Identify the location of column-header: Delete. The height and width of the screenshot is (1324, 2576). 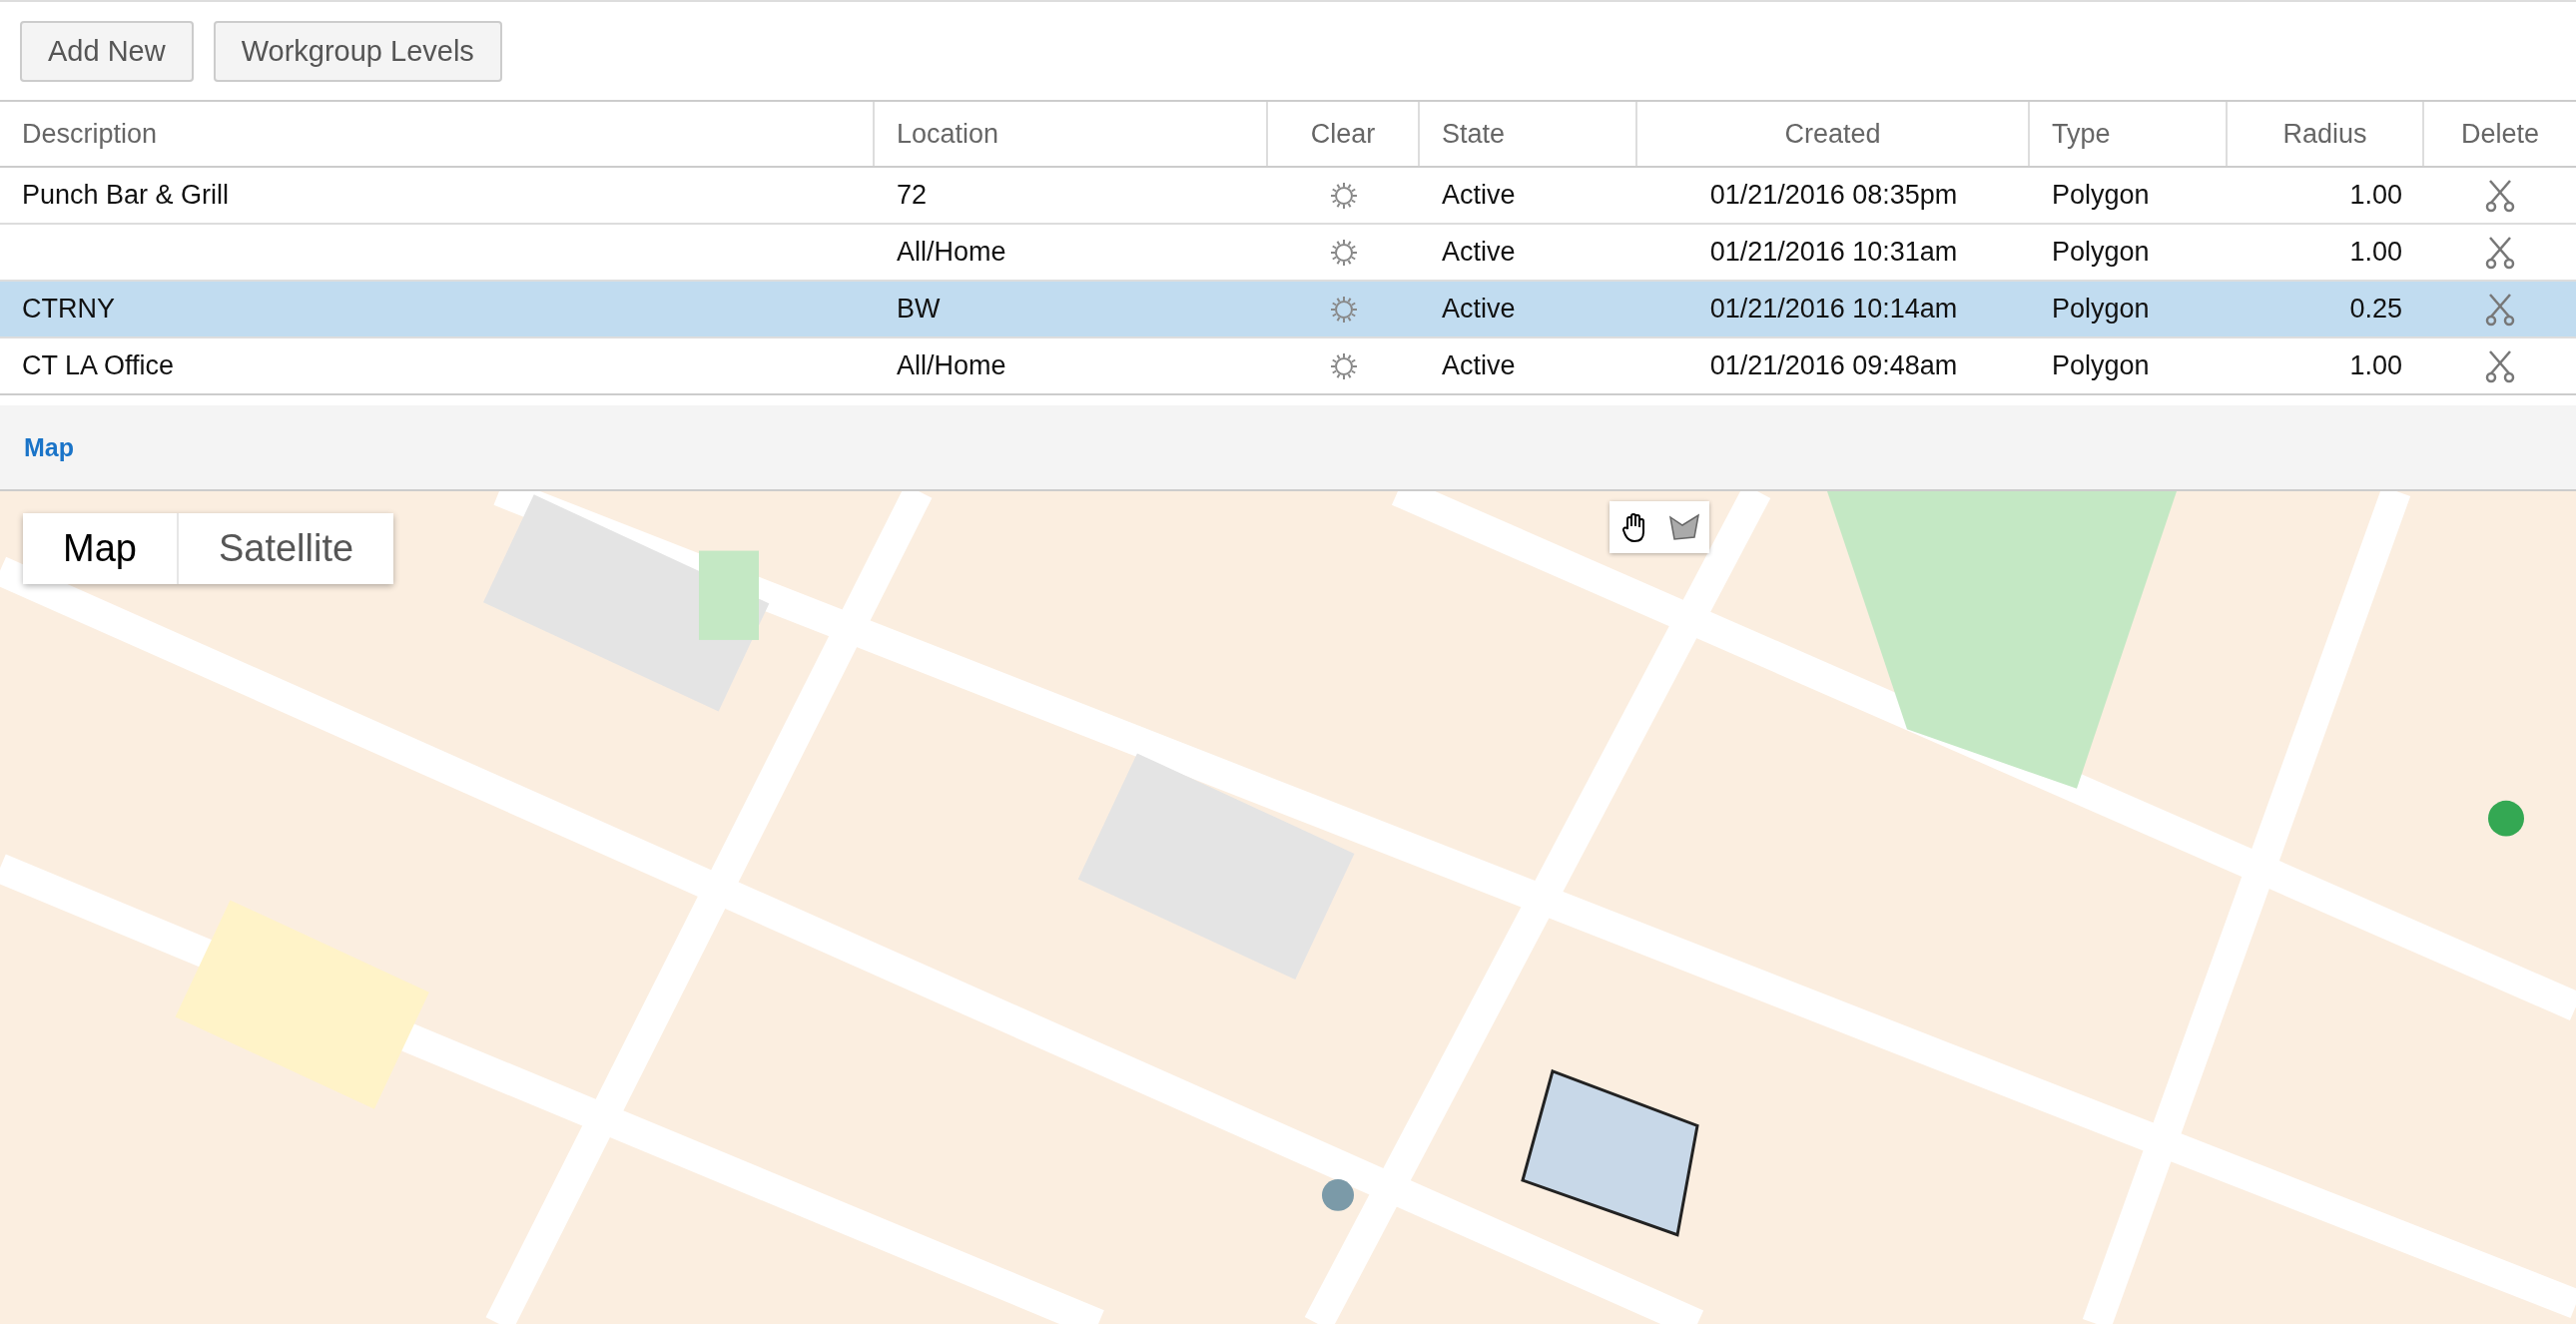
(2500, 134).